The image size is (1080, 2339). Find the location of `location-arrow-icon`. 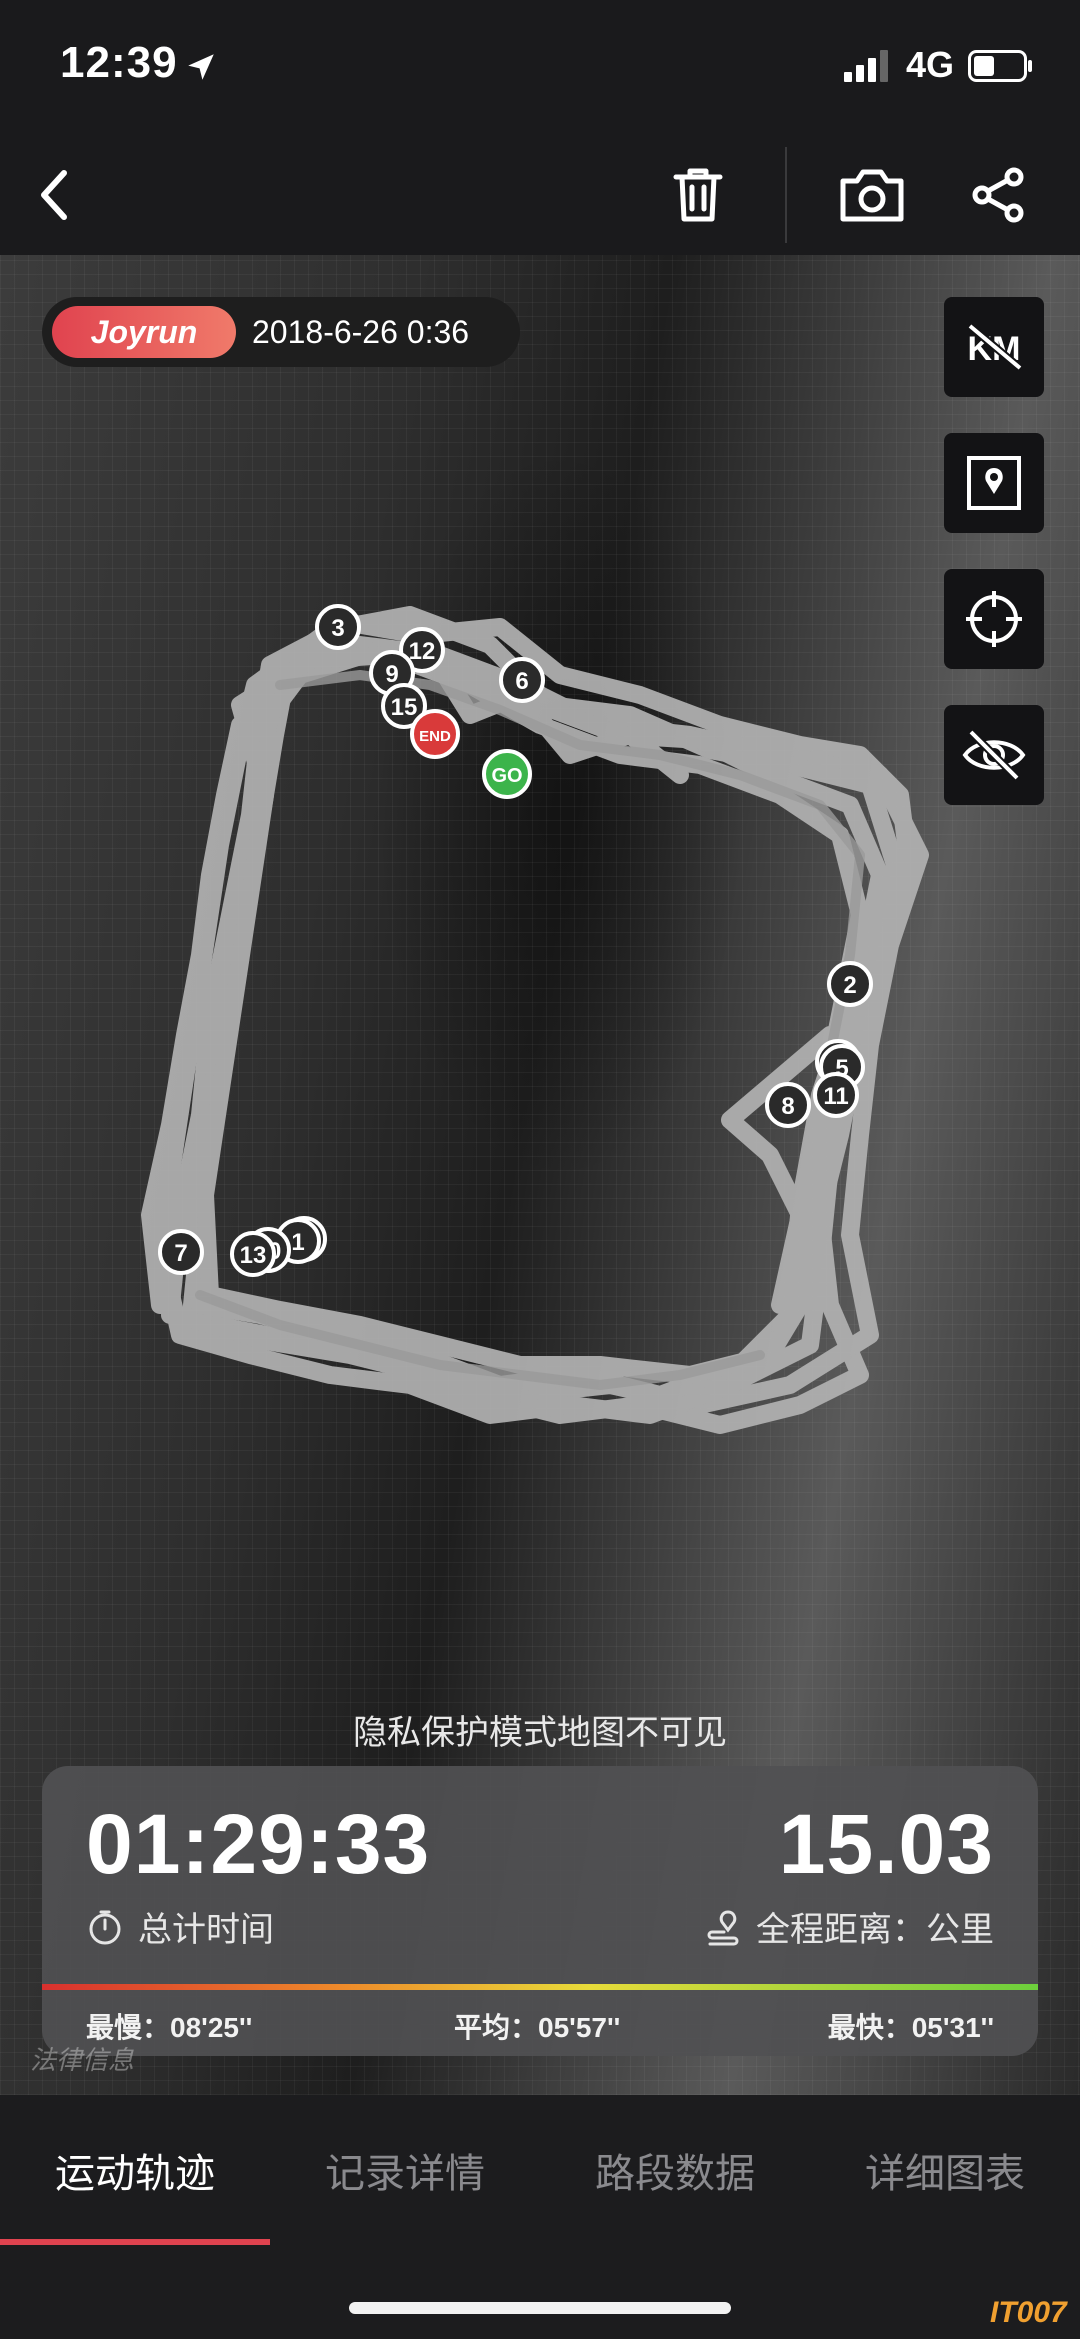

location-arrow-icon is located at coordinates (201, 67).